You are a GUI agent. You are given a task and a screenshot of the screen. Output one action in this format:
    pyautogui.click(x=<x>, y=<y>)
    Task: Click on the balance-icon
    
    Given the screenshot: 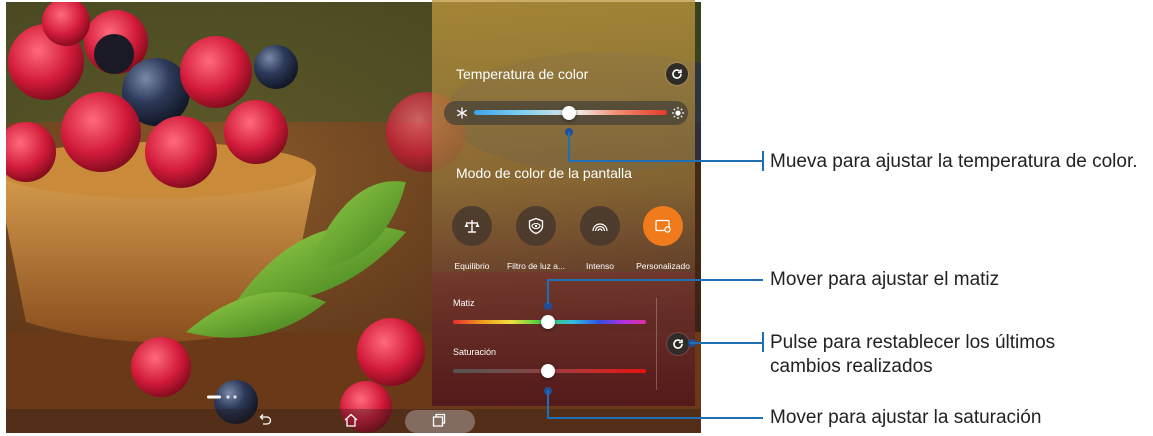 What is the action you would take?
    pyautogui.click(x=472, y=226)
    